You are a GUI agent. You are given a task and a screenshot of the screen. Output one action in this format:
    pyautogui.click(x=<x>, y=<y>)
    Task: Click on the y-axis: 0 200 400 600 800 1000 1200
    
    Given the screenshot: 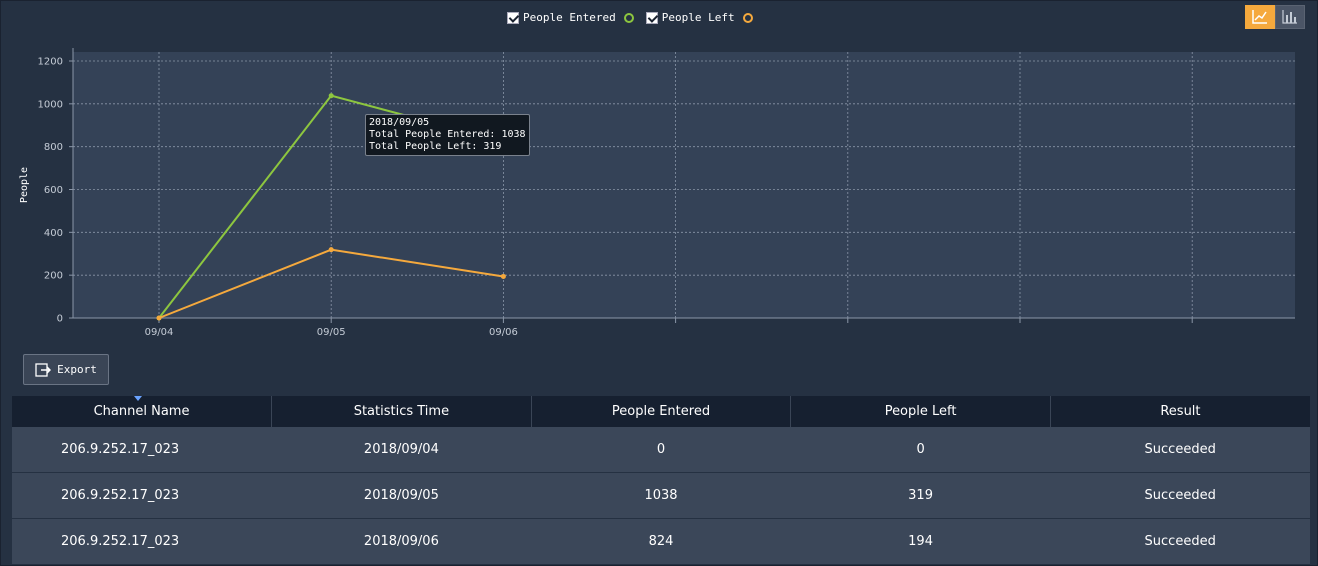 What is the action you would take?
    pyautogui.click(x=56, y=186)
    